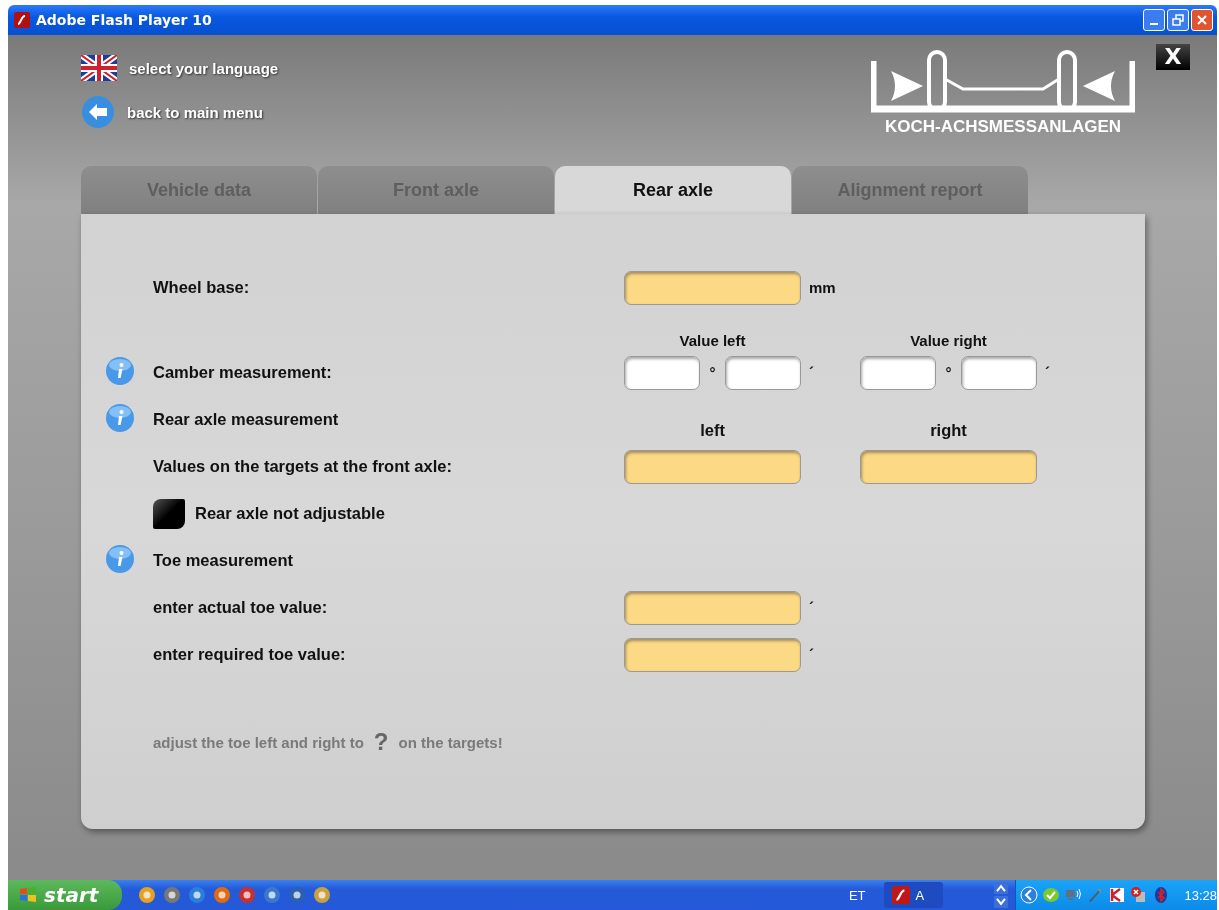  I want to click on language-indicator: ET, so click(857, 895).